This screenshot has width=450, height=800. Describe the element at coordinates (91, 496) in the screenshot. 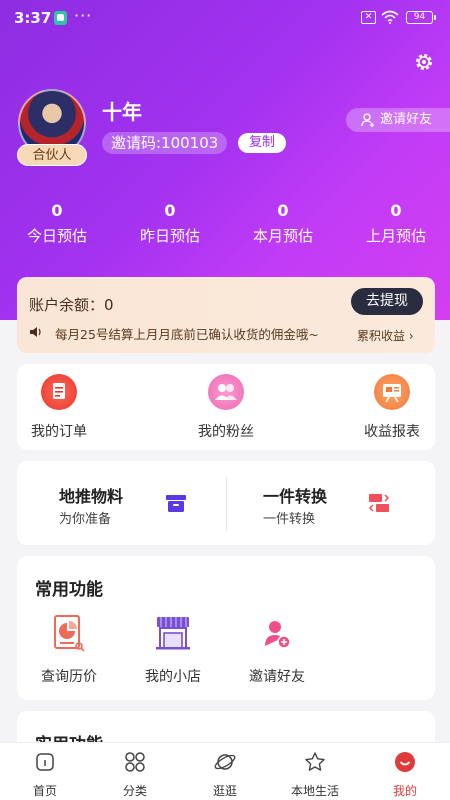

I see `promo-left-title: 地推物料` at that location.